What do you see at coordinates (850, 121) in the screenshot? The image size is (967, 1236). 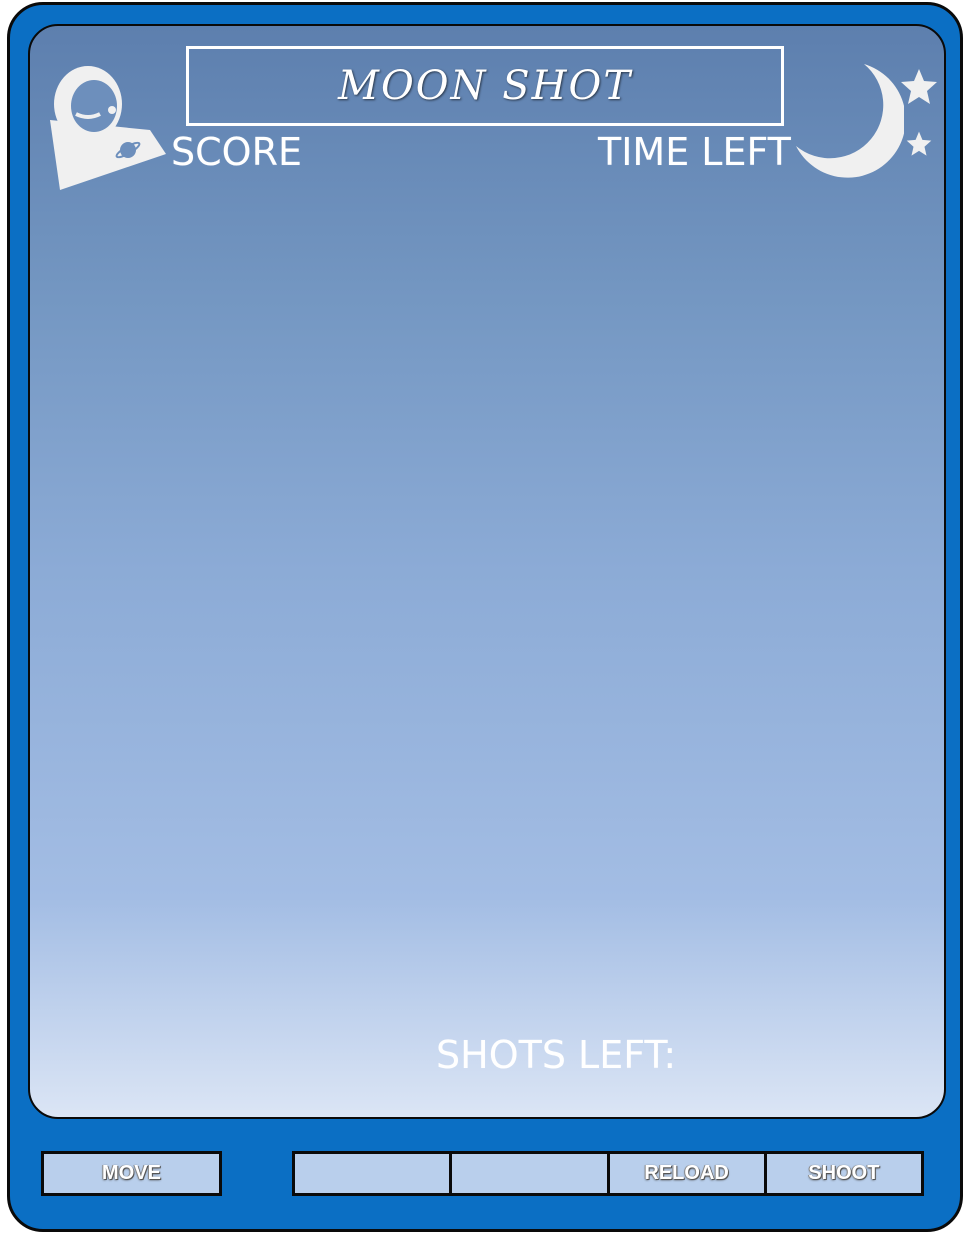 I see `crescent-moon-icon` at bounding box center [850, 121].